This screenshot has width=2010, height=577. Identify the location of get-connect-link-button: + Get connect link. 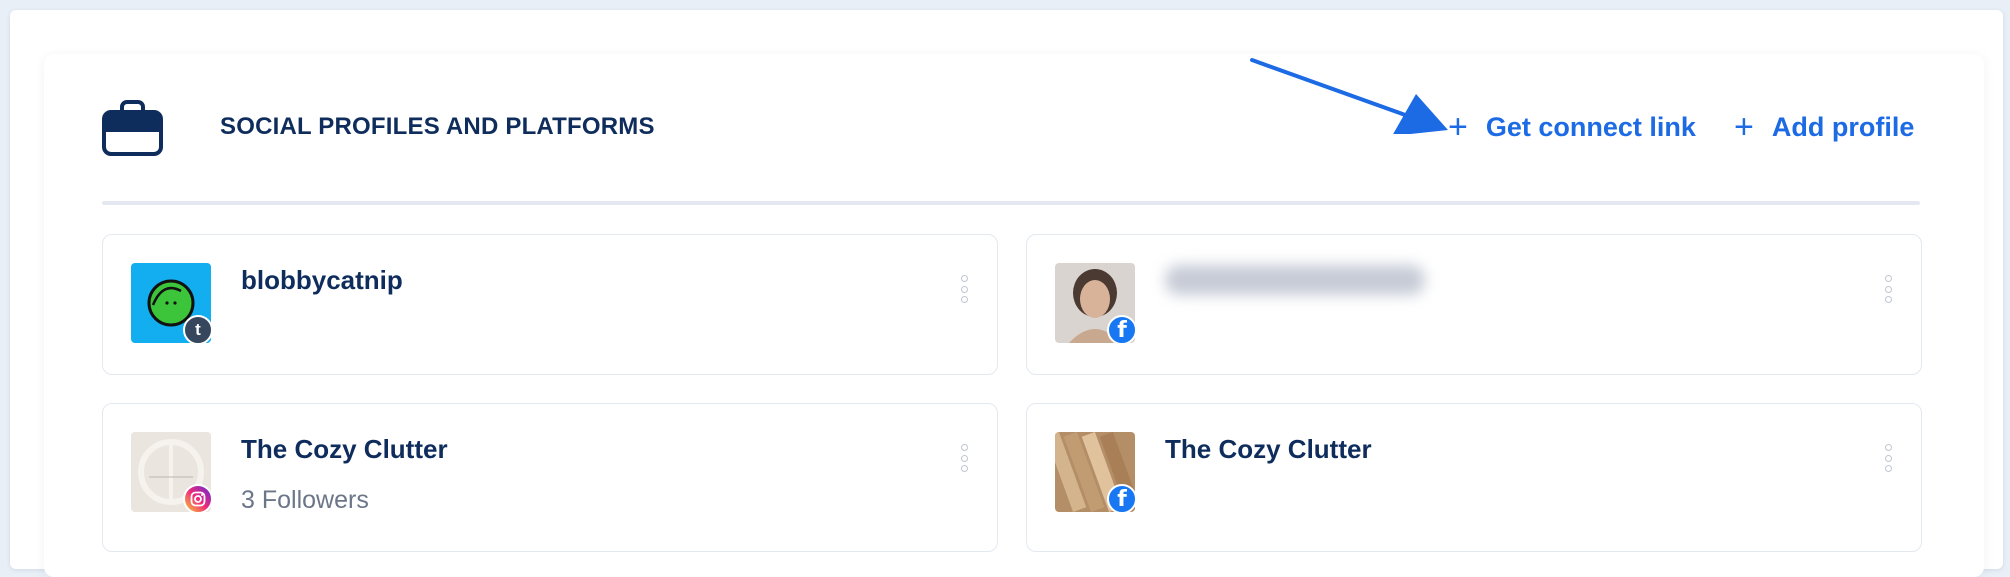
(1572, 127).